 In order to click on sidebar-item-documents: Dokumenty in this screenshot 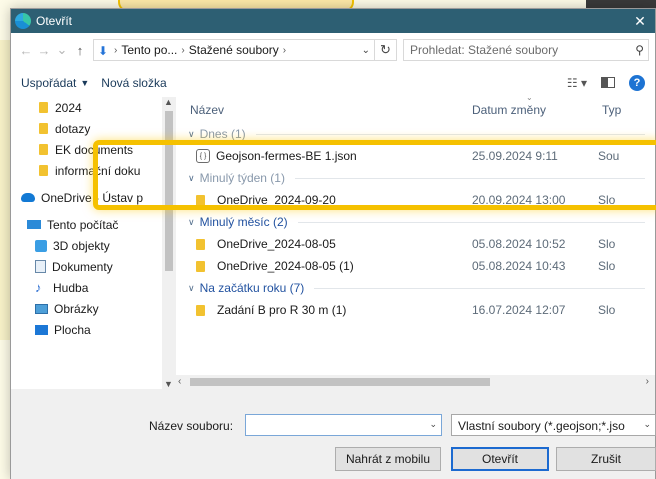, I will do `click(93, 266)`.